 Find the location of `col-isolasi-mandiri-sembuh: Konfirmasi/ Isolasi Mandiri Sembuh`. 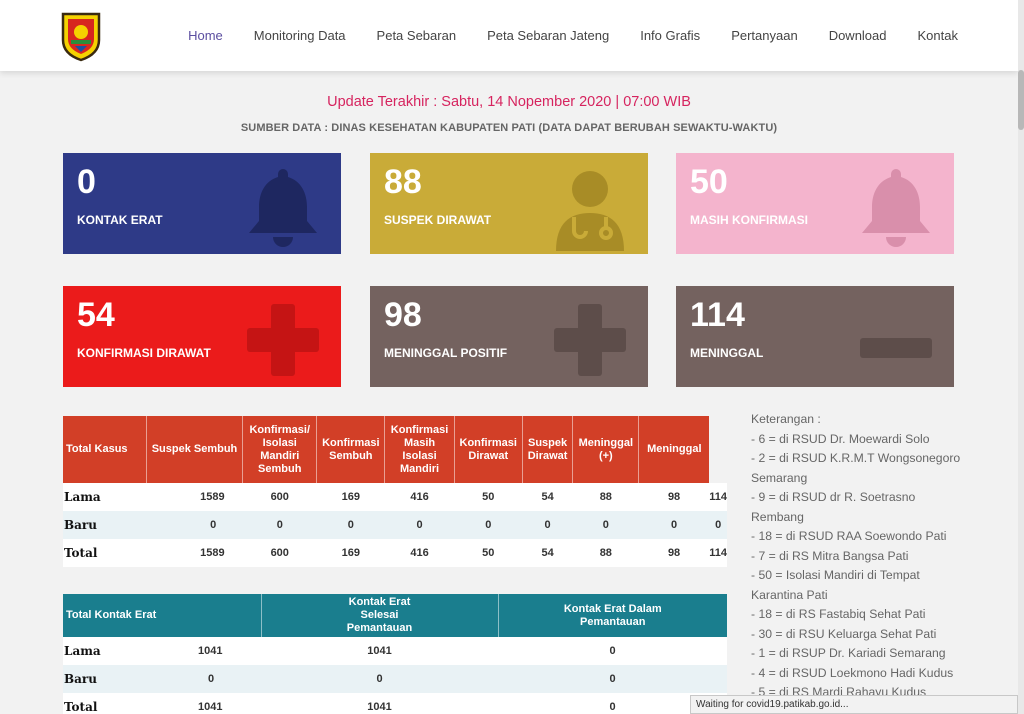

col-isolasi-mandiri-sembuh: Konfirmasi/ Isolasi Mandiri Sembuh is located at coordinates (280, 449).